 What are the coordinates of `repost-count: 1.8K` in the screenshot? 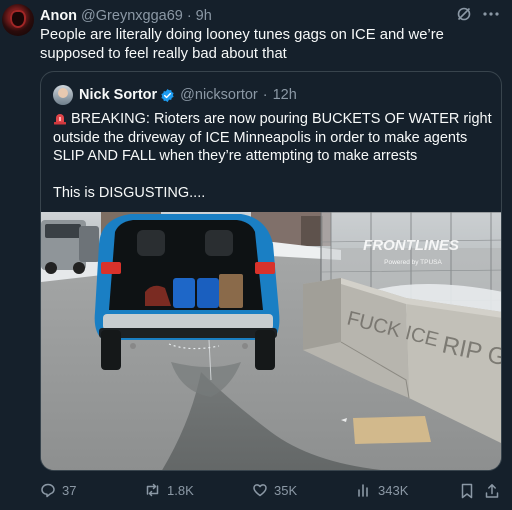 It's located at (180, 490).